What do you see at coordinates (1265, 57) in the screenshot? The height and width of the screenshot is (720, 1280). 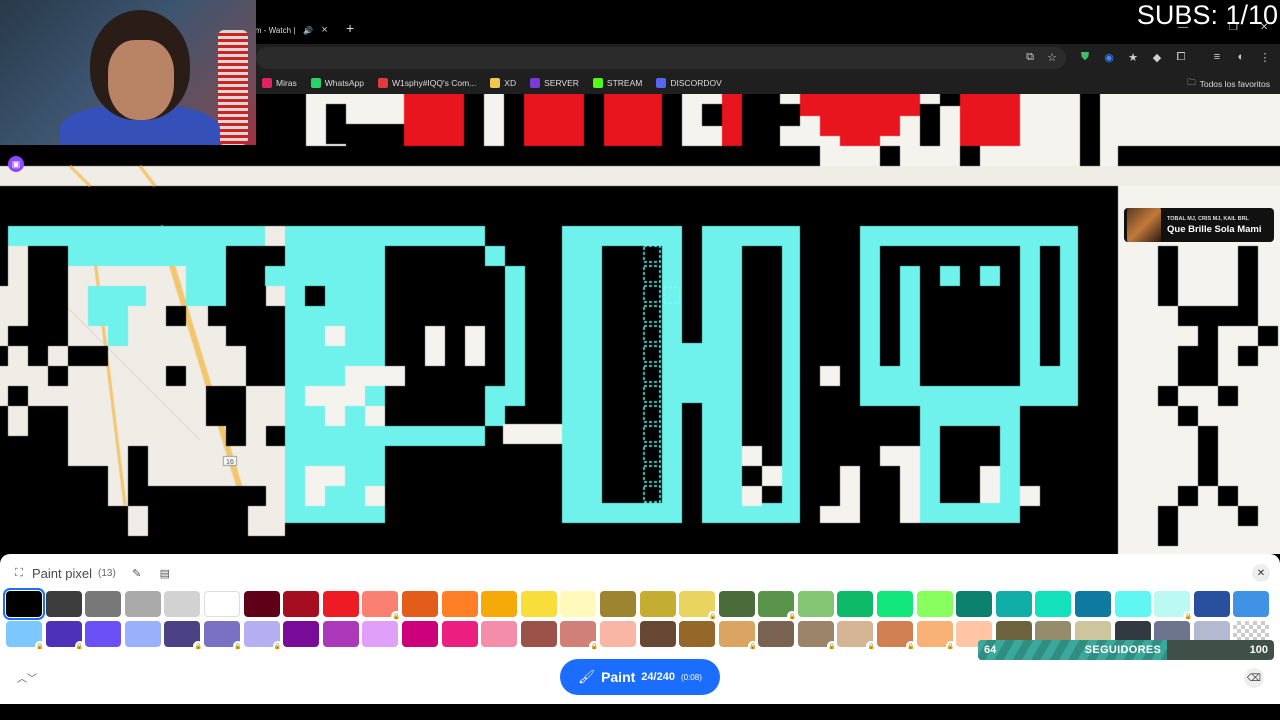 I see `menu-kebab-icon: ⋮` at bounding box center [1265, 57].